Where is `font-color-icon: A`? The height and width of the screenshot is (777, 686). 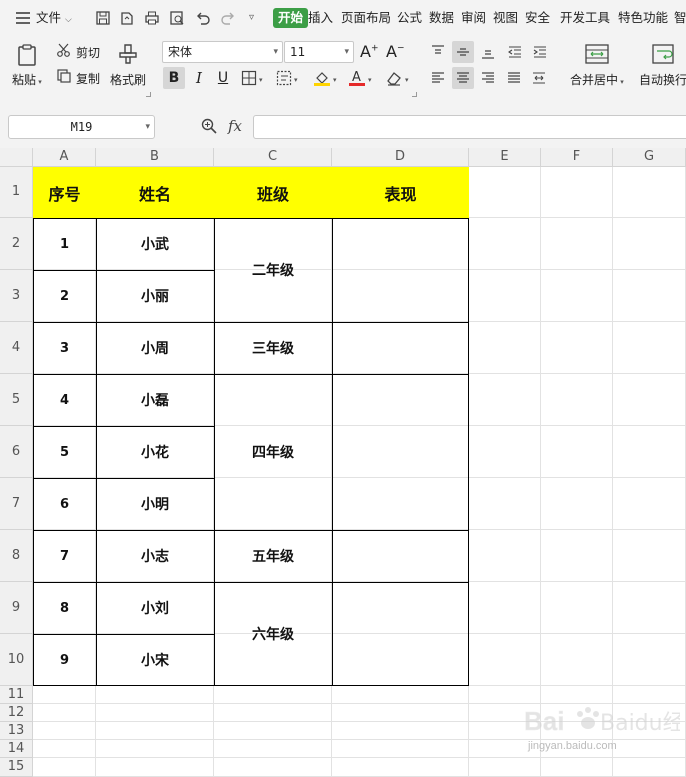 font-color-icon: A is located at coordinates (357, 77).